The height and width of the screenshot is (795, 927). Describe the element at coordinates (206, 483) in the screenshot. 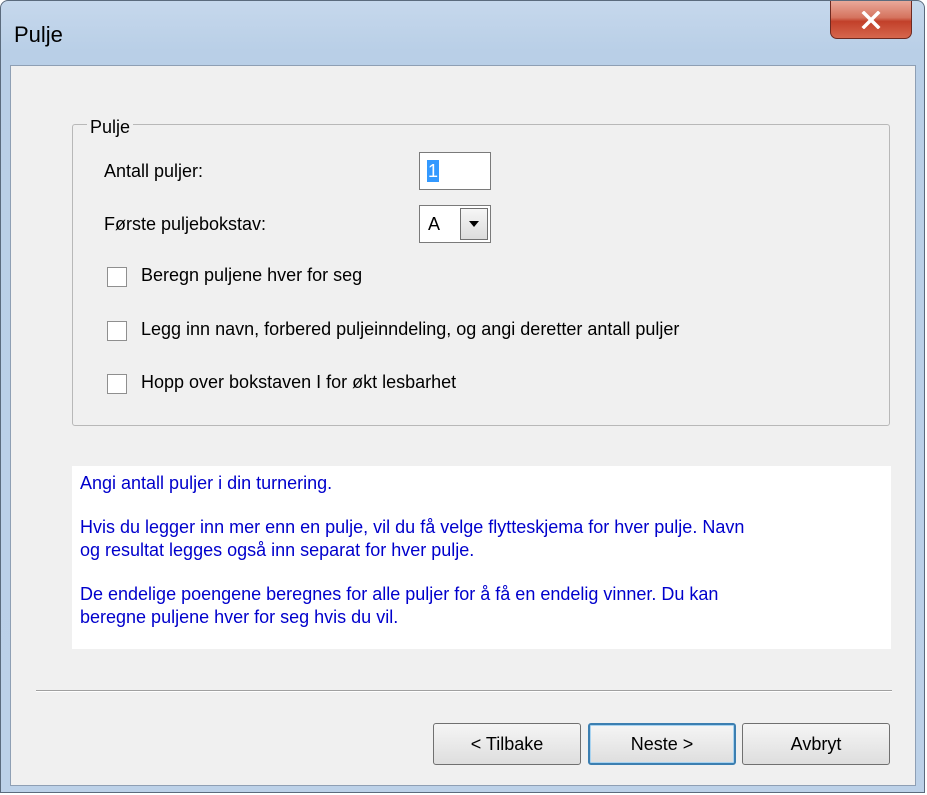

I see `info-line: Angi antall puljer i din turnering.` at that location.